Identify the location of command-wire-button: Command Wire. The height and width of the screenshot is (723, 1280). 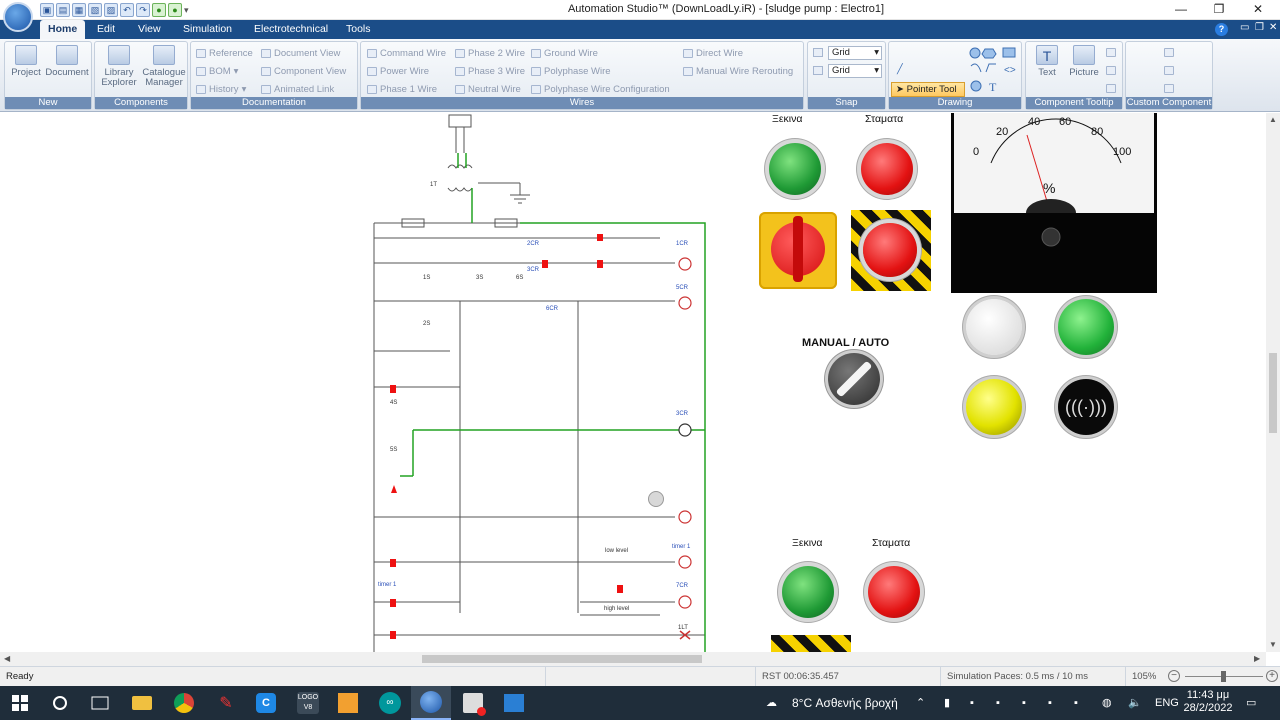
(406, 53).